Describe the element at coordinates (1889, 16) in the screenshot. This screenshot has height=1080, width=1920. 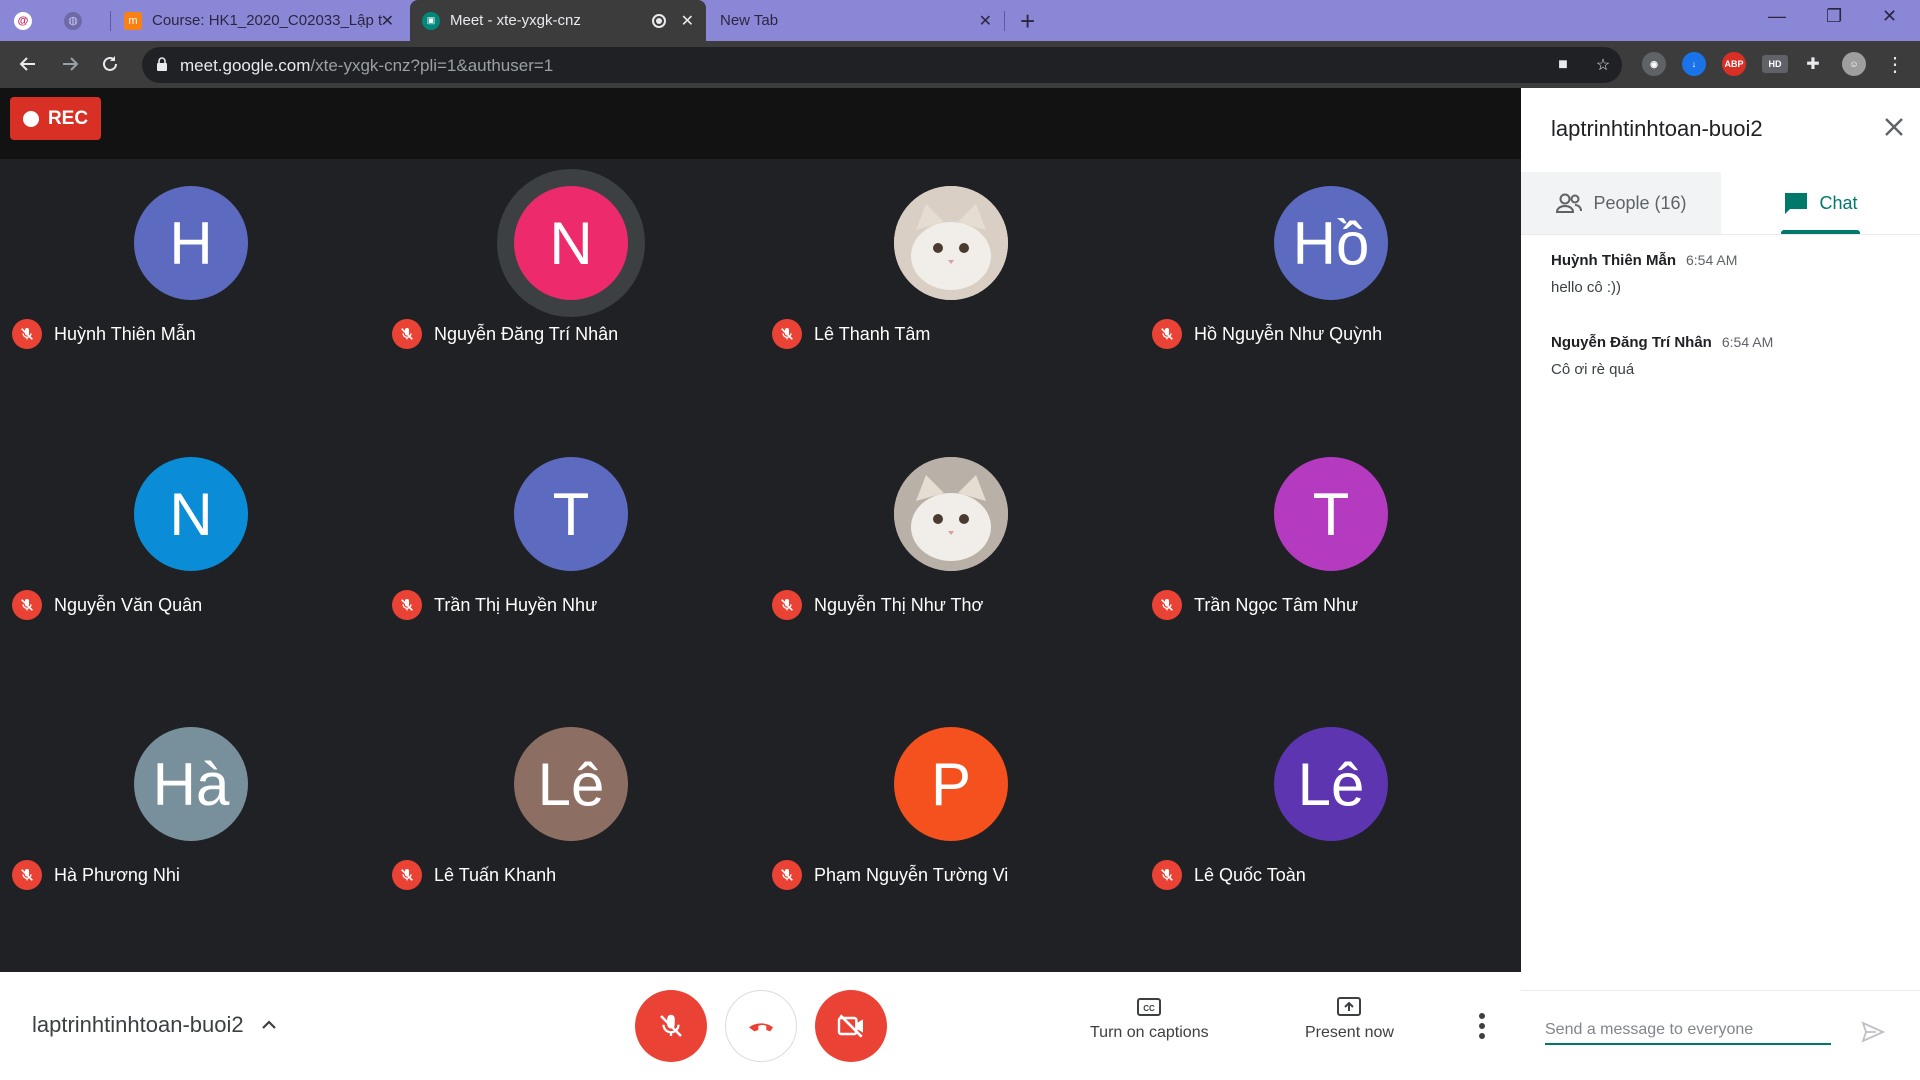
I see `window-close-button: ✕` at that location.